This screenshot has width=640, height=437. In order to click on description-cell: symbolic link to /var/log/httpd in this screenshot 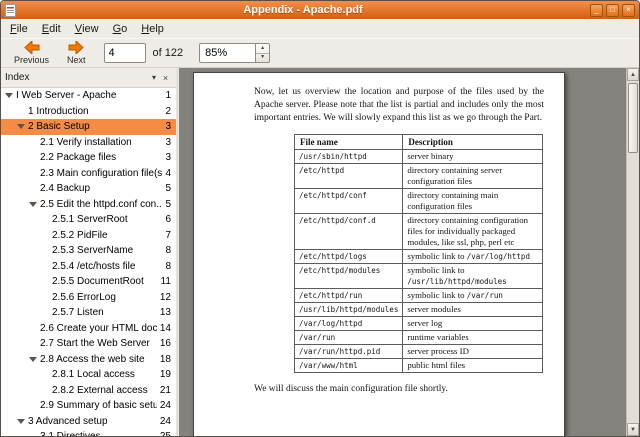, I will do `click(473, 257)`.